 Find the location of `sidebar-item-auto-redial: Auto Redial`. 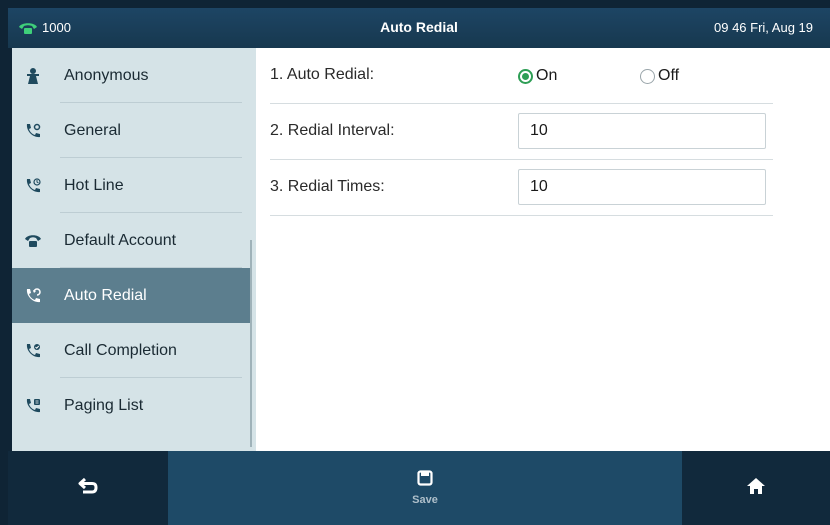

sidebar-item-auto-redial: Auto Redial is located at coordinates (132, 295).